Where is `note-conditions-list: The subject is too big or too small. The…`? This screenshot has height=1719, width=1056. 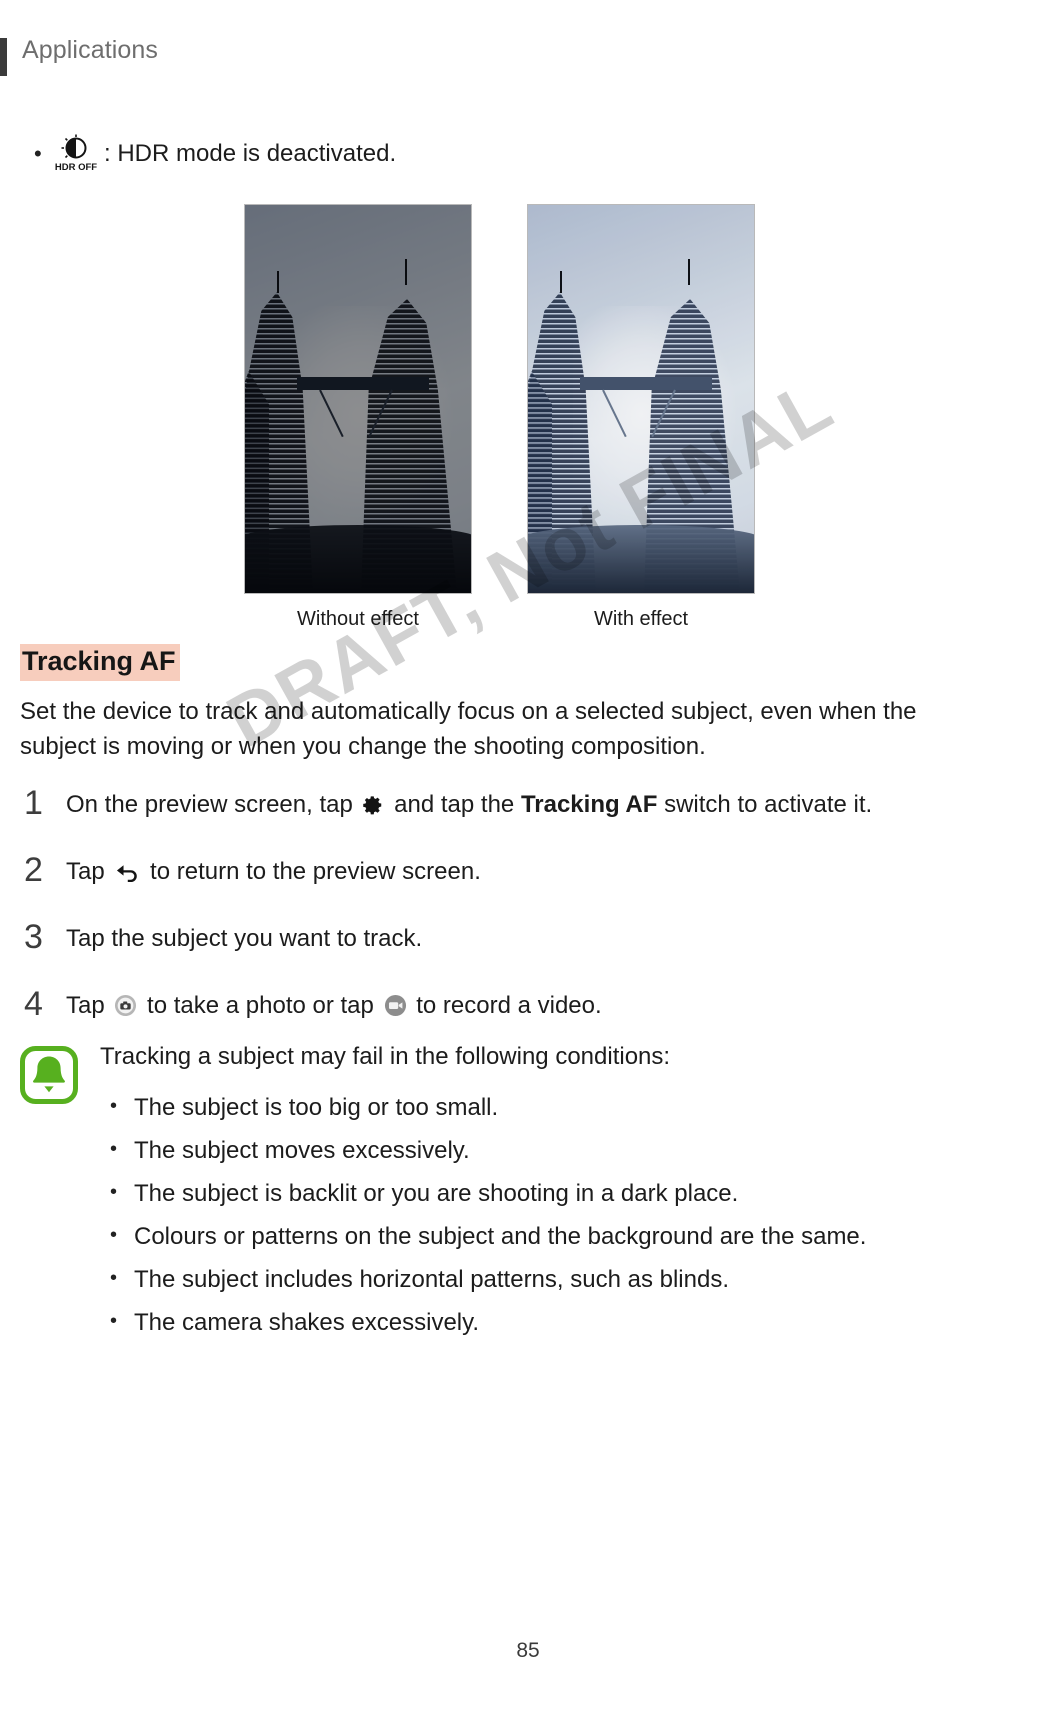
note-conditions-list: The subject is too big or too small. The… is located at coordinates (540, 1214).